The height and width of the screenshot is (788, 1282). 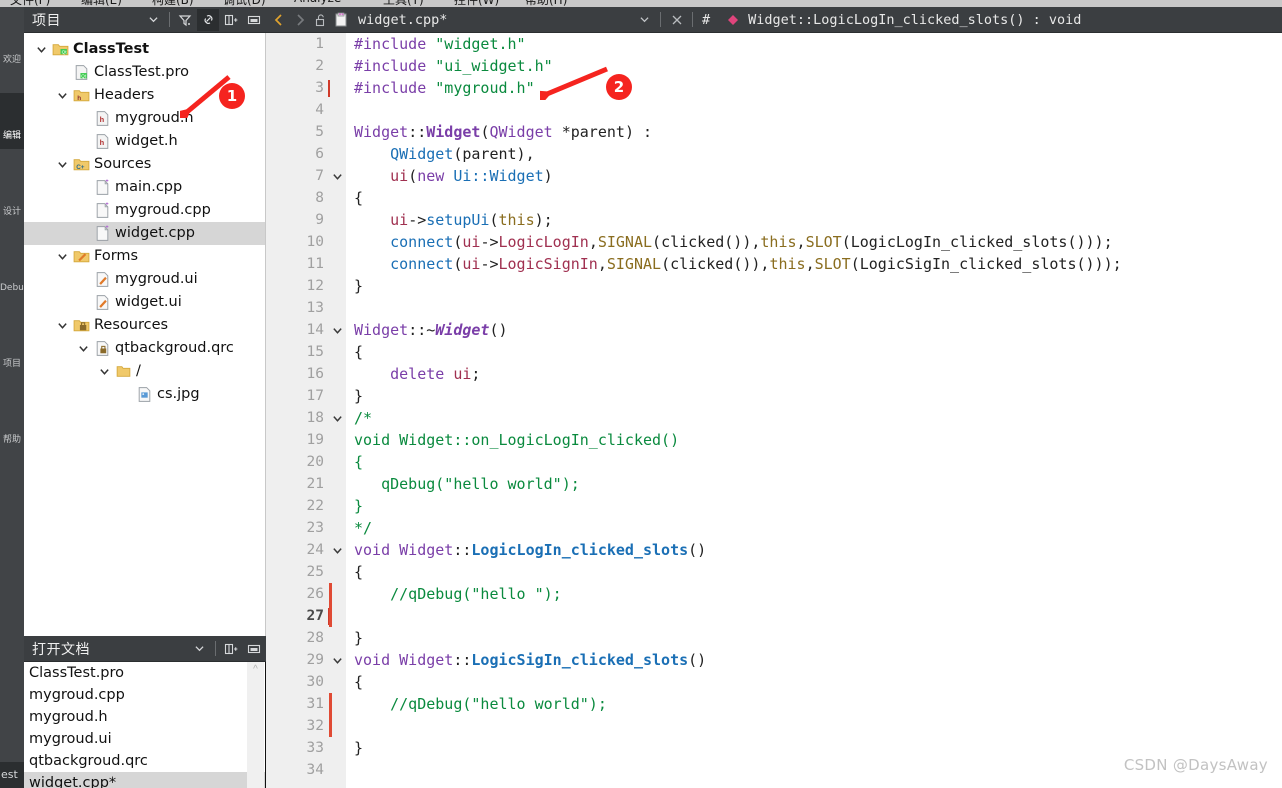 What do you see at coordinates (101, 3) in the screenshot?
I see `menu-item-1: 编辑(E)` at bounding box center [101, 3].